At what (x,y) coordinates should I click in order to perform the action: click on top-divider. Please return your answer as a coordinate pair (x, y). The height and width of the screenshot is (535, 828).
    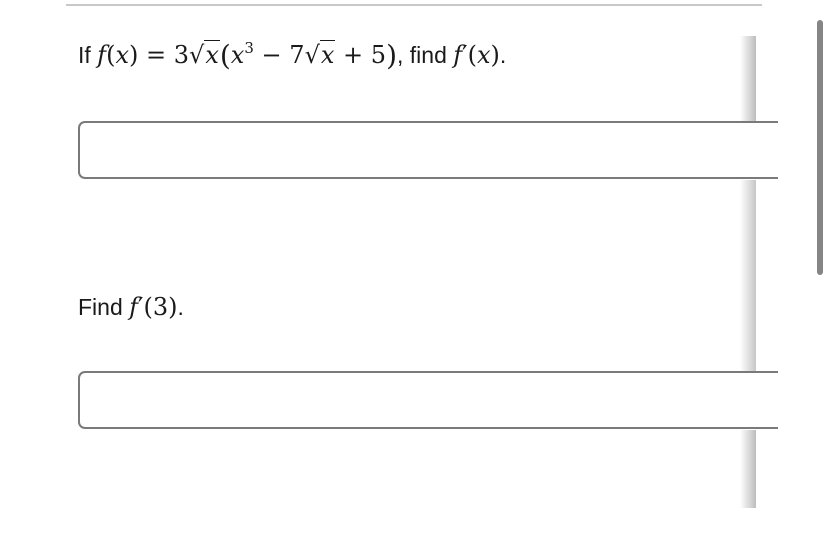
    Looking at the image, I should click on (414, 5).